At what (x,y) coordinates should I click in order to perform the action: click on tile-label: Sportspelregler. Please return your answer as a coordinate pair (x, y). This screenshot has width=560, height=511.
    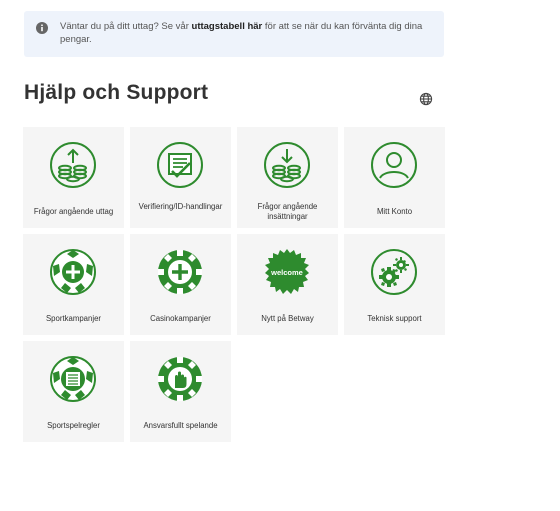
    Looking at the image, I should click on (73, 425).